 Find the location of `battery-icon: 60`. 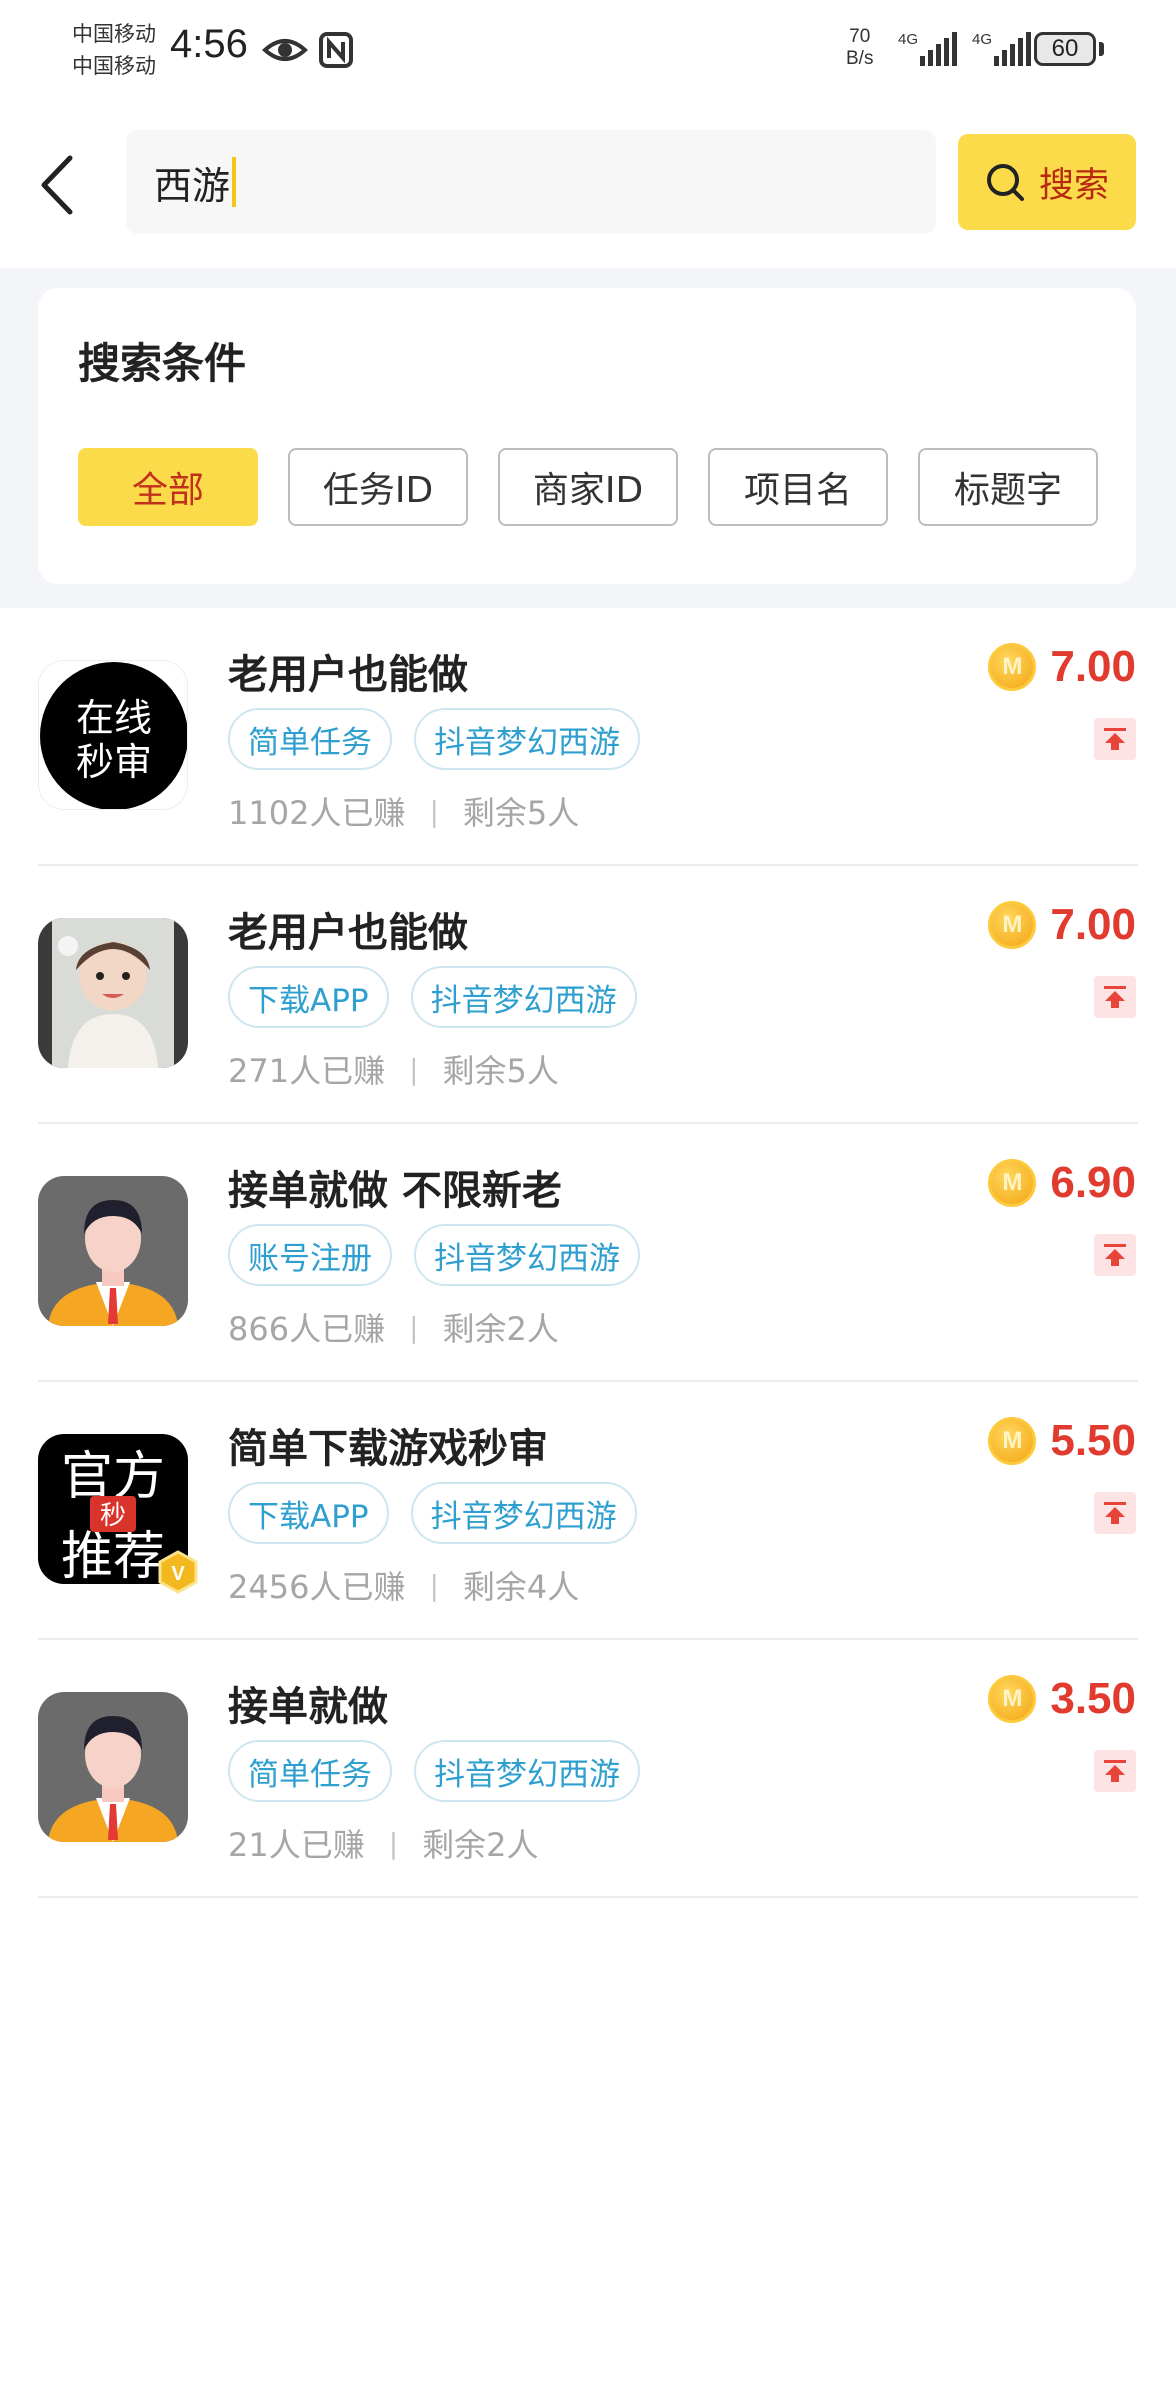

battery-icon: 60 is located at coordinates (1065, 49).